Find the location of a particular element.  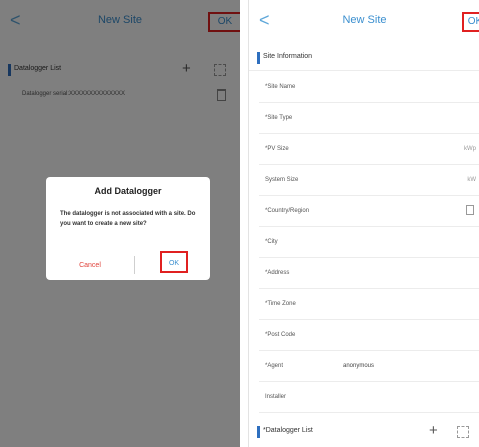

field-country-region: *Country/Region is located at coordinates (369, 211).